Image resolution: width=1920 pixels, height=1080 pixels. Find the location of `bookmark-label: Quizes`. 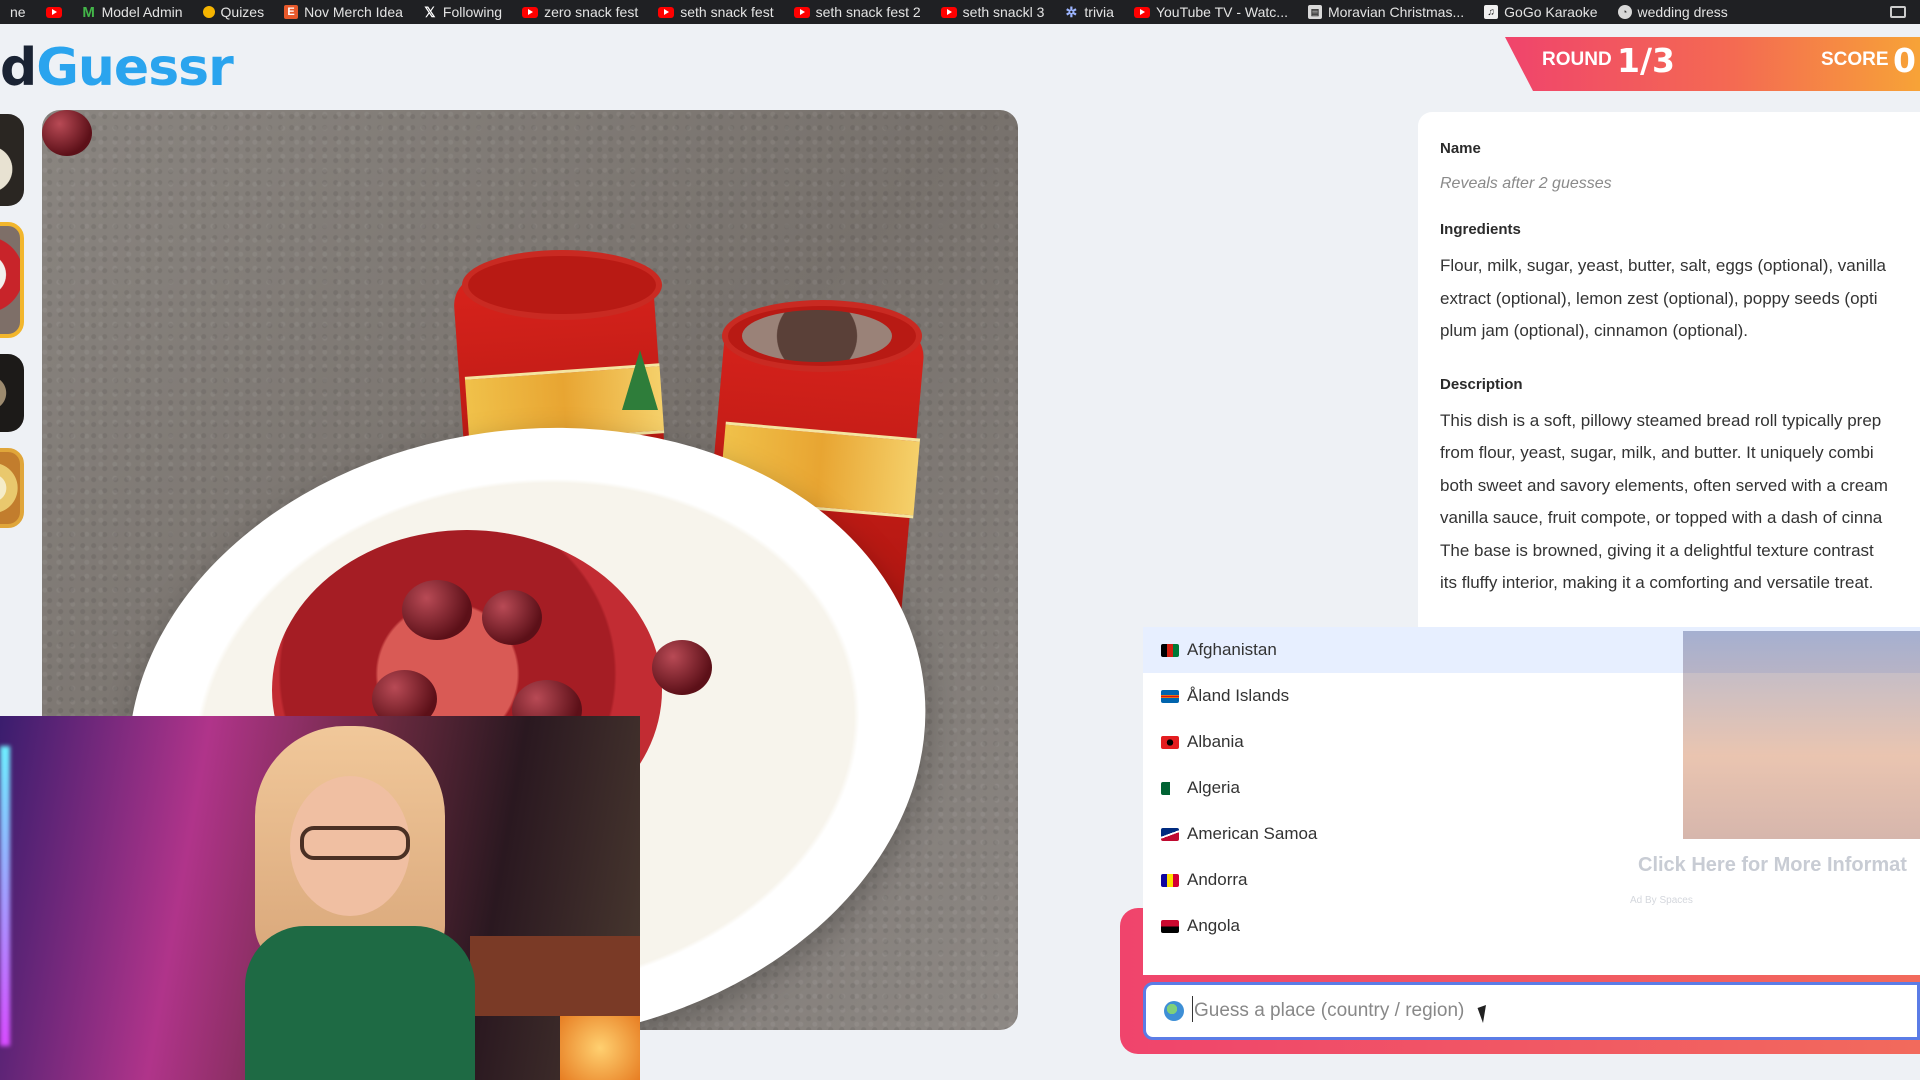

bookmark-label: Quizes is located at coordinates (242, 12).